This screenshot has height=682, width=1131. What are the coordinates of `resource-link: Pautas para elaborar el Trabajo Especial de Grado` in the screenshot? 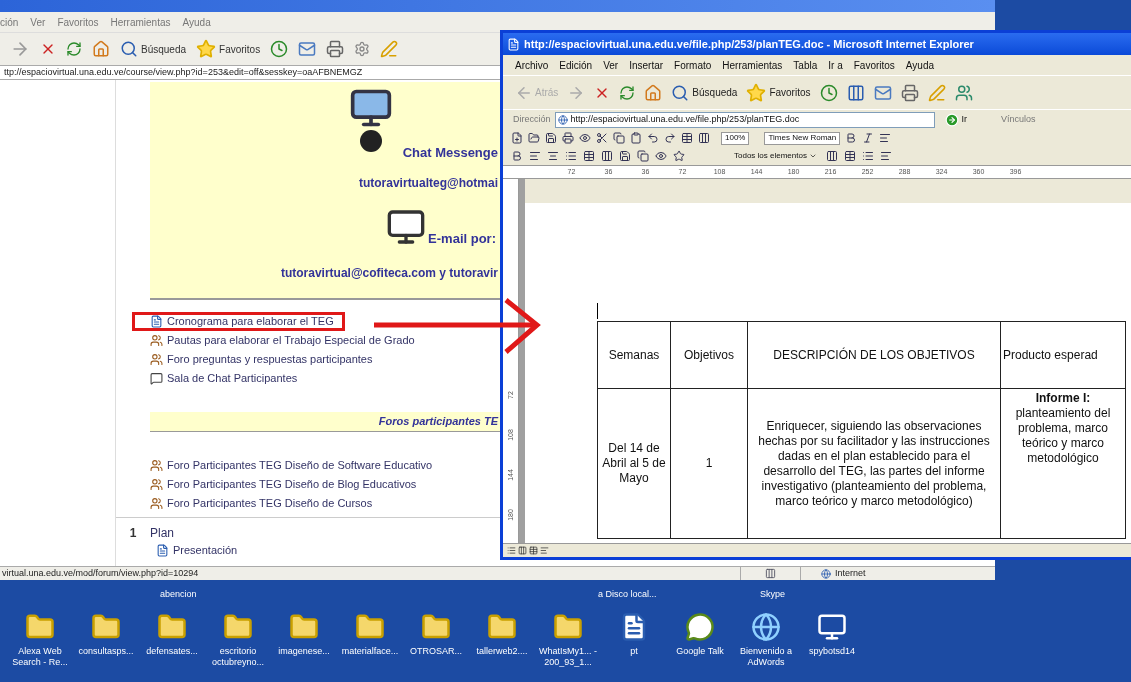 It's located at (279, 340).